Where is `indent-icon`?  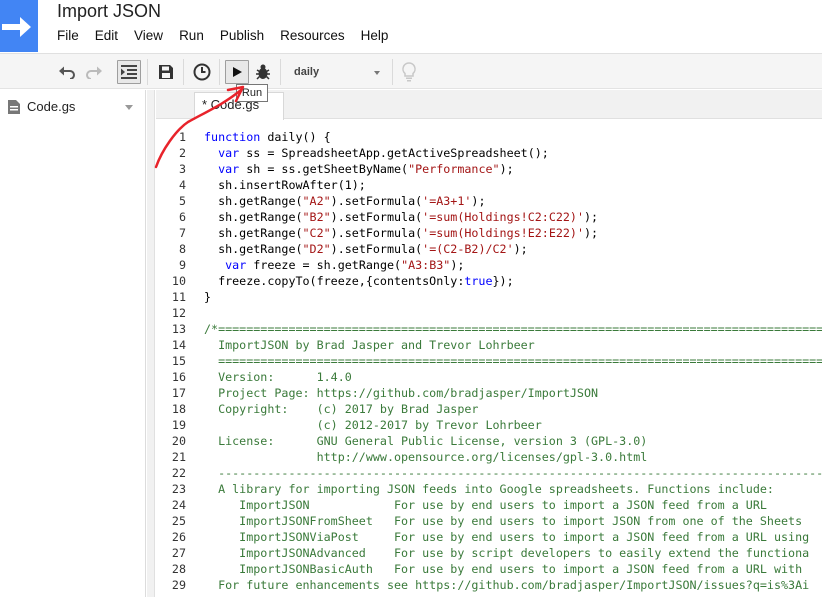 indent-icon is located at coordinates (129, 72).